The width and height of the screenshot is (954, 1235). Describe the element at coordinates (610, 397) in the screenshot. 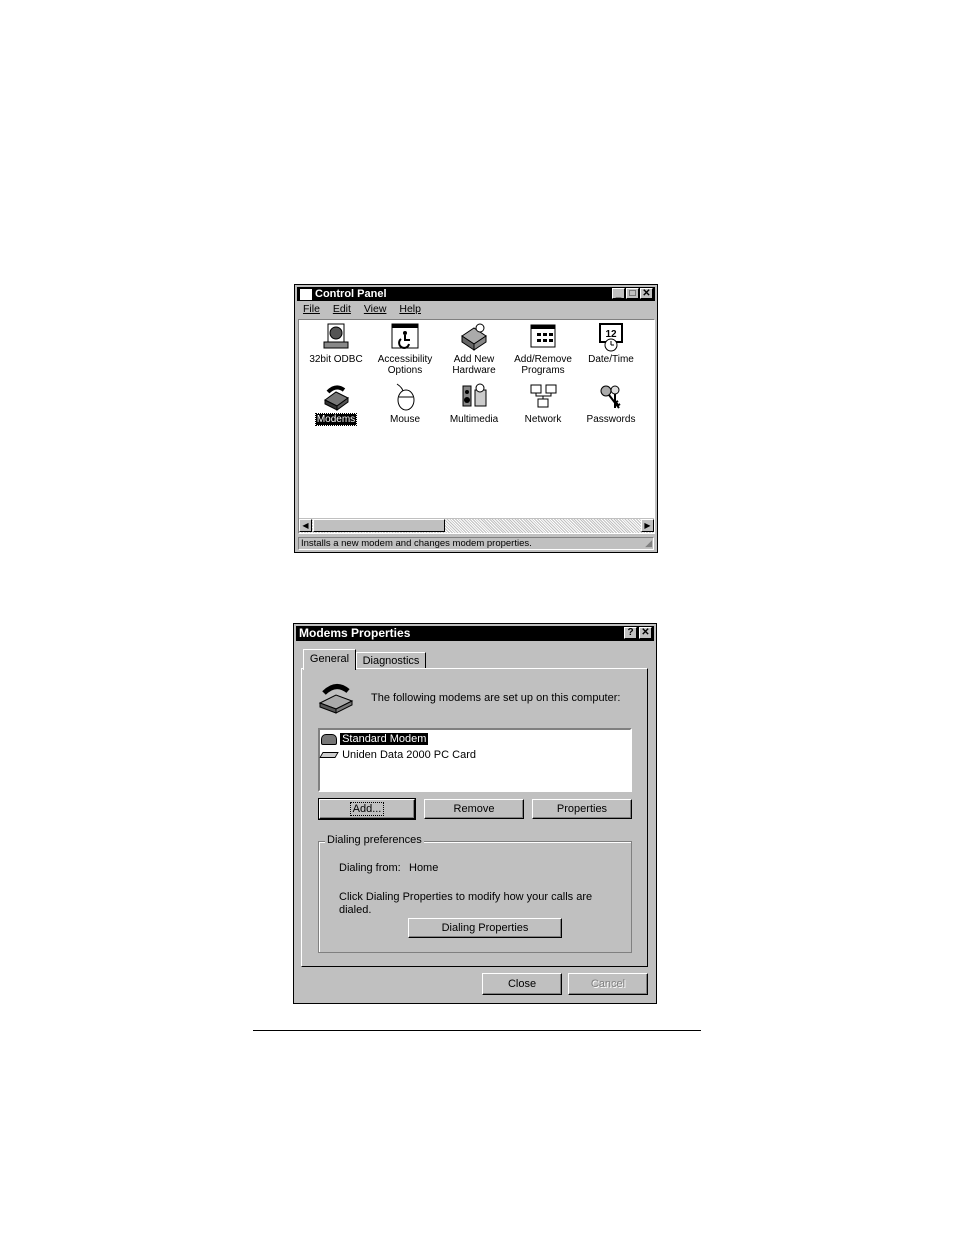

I see `keys-icon` at that location.